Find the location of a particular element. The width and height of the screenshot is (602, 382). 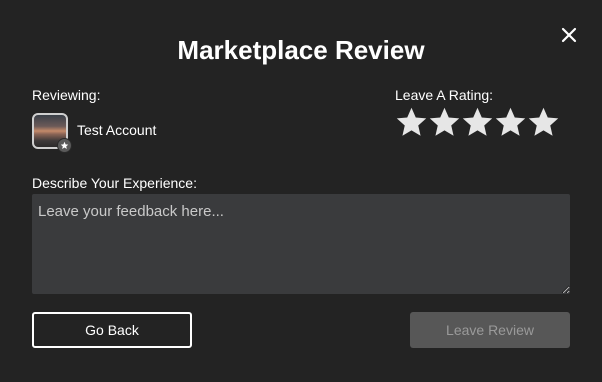

star-badge-icon is located at coordinates (64, 145).